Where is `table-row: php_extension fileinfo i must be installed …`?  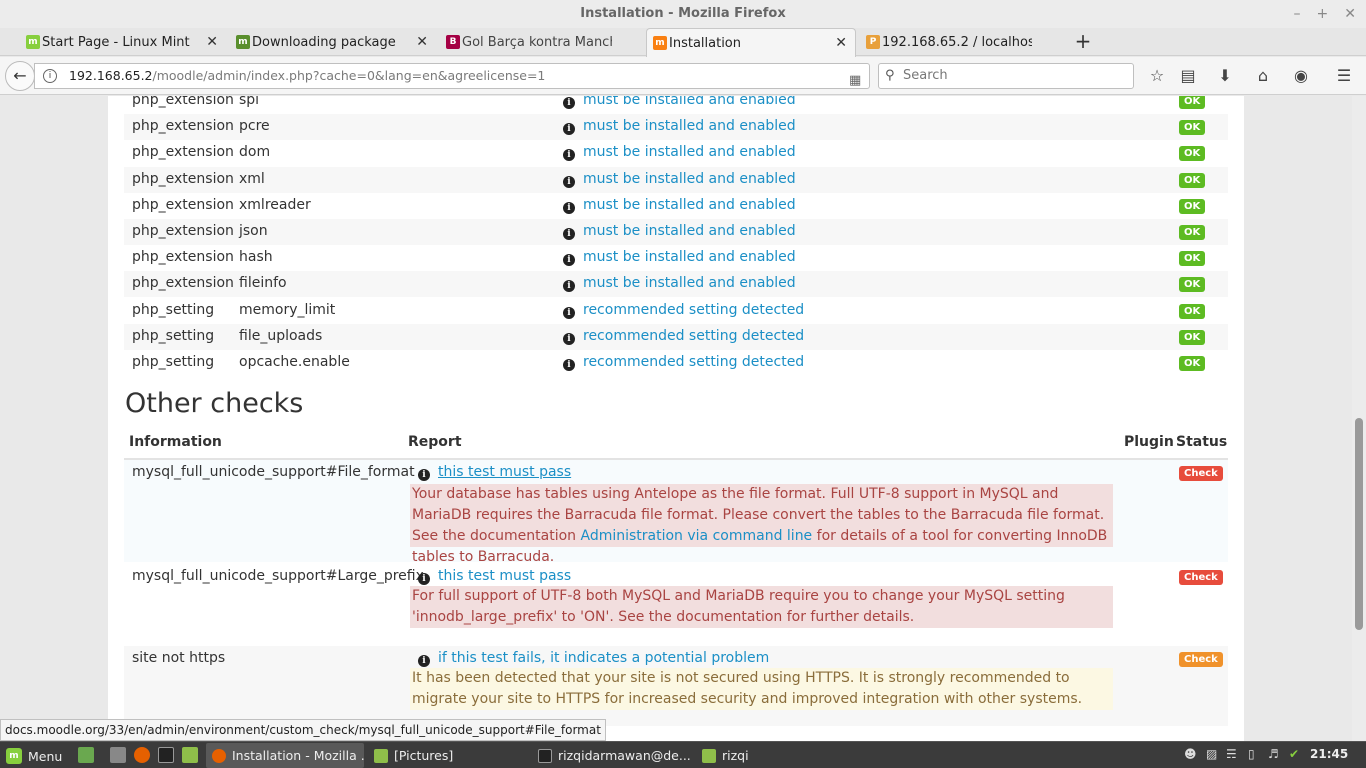 table-row: php_extension fileinfo i must be installed … is located at coordinates (676, 284).